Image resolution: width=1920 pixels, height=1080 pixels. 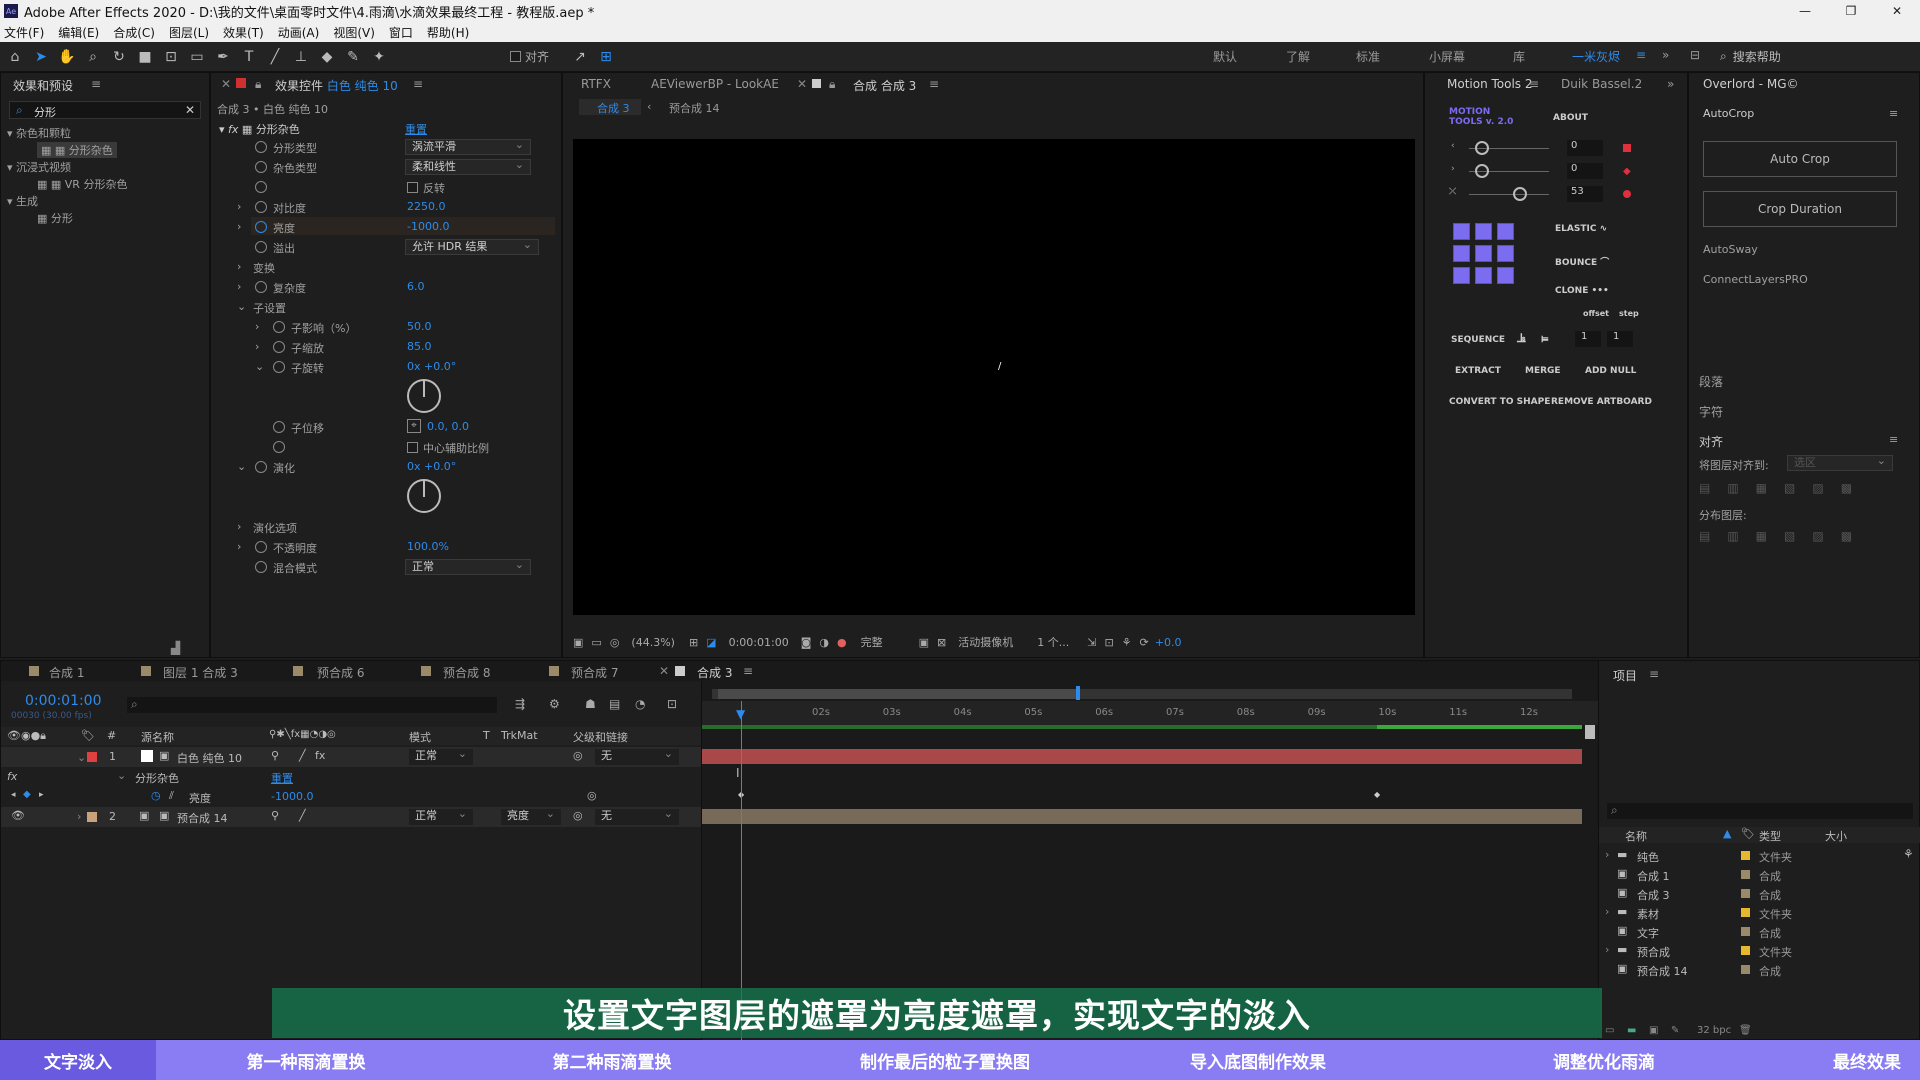 What do you see at coordinates (515, 56) in the screenshot?
I see `align-checkbox` at bounding box center [515, 56].